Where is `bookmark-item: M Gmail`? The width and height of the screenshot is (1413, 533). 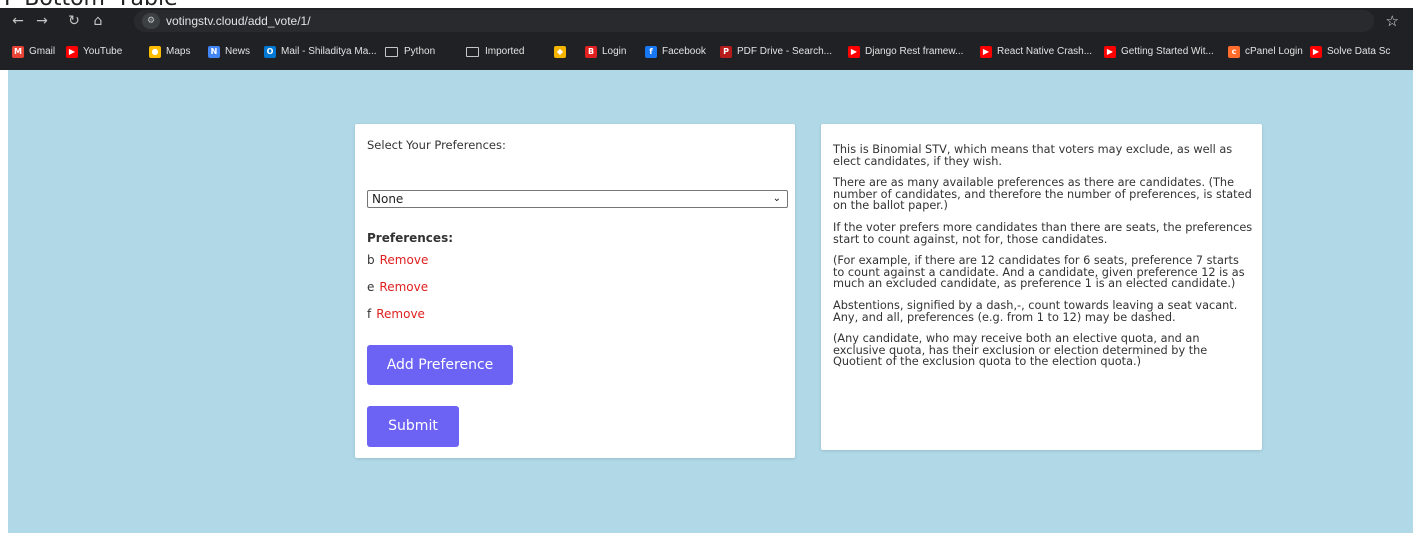
bookmark-item: M Gmail is located at coordinates (33, 52).